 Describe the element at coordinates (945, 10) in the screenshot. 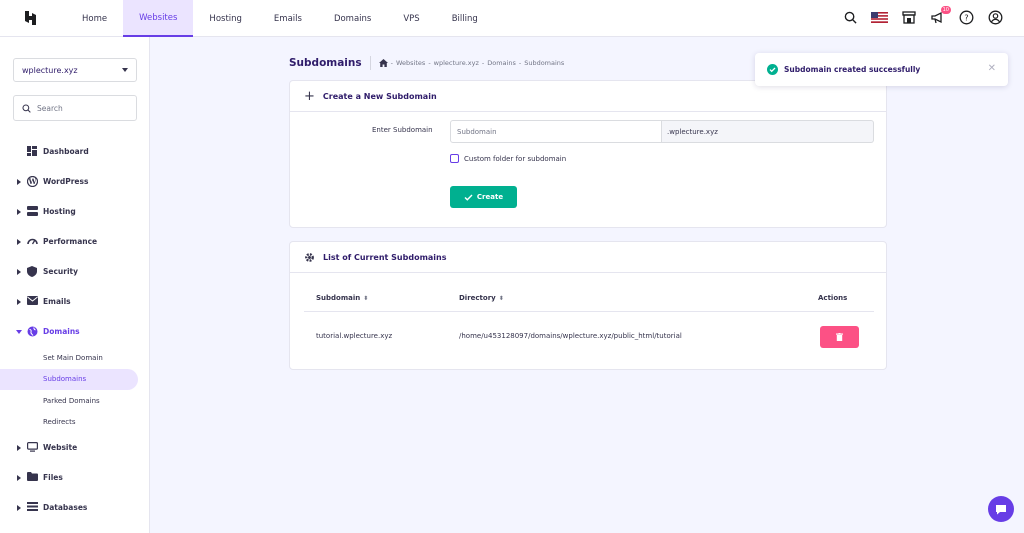

I see `notification-badge: 10` at that location.